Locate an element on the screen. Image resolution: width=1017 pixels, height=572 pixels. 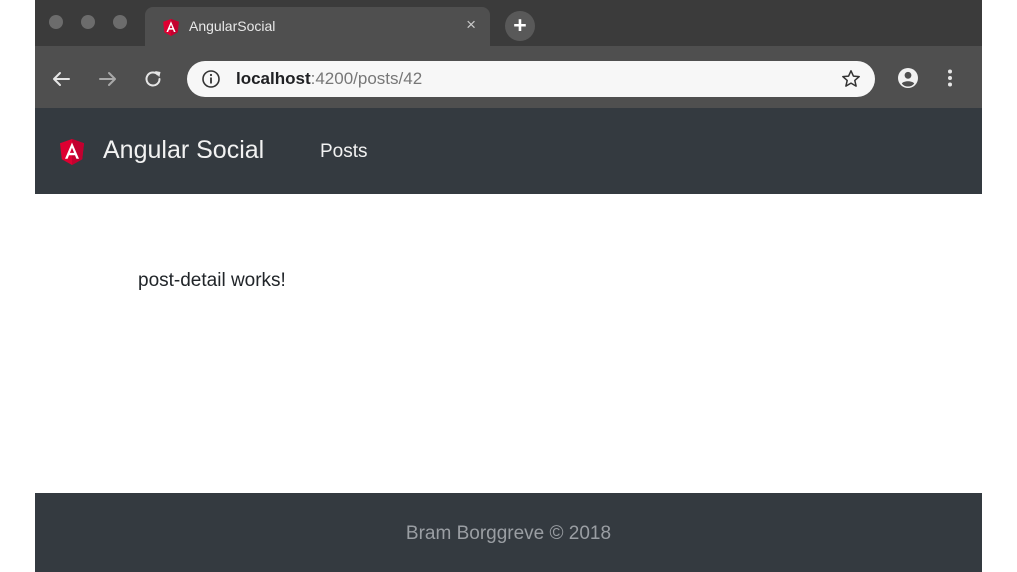
app-footer: Bram Borggreve © 2018 is located at coordinates (508, 532).